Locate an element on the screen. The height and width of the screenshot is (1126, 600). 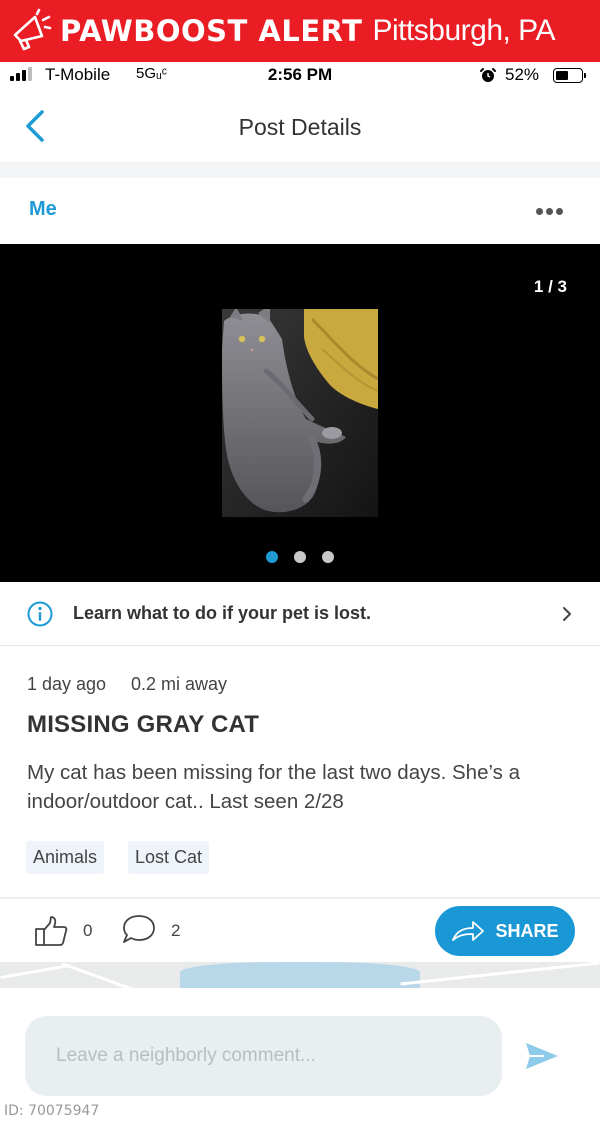
gallery-counter: 1 / 3 is located at coordinates (550, 286).